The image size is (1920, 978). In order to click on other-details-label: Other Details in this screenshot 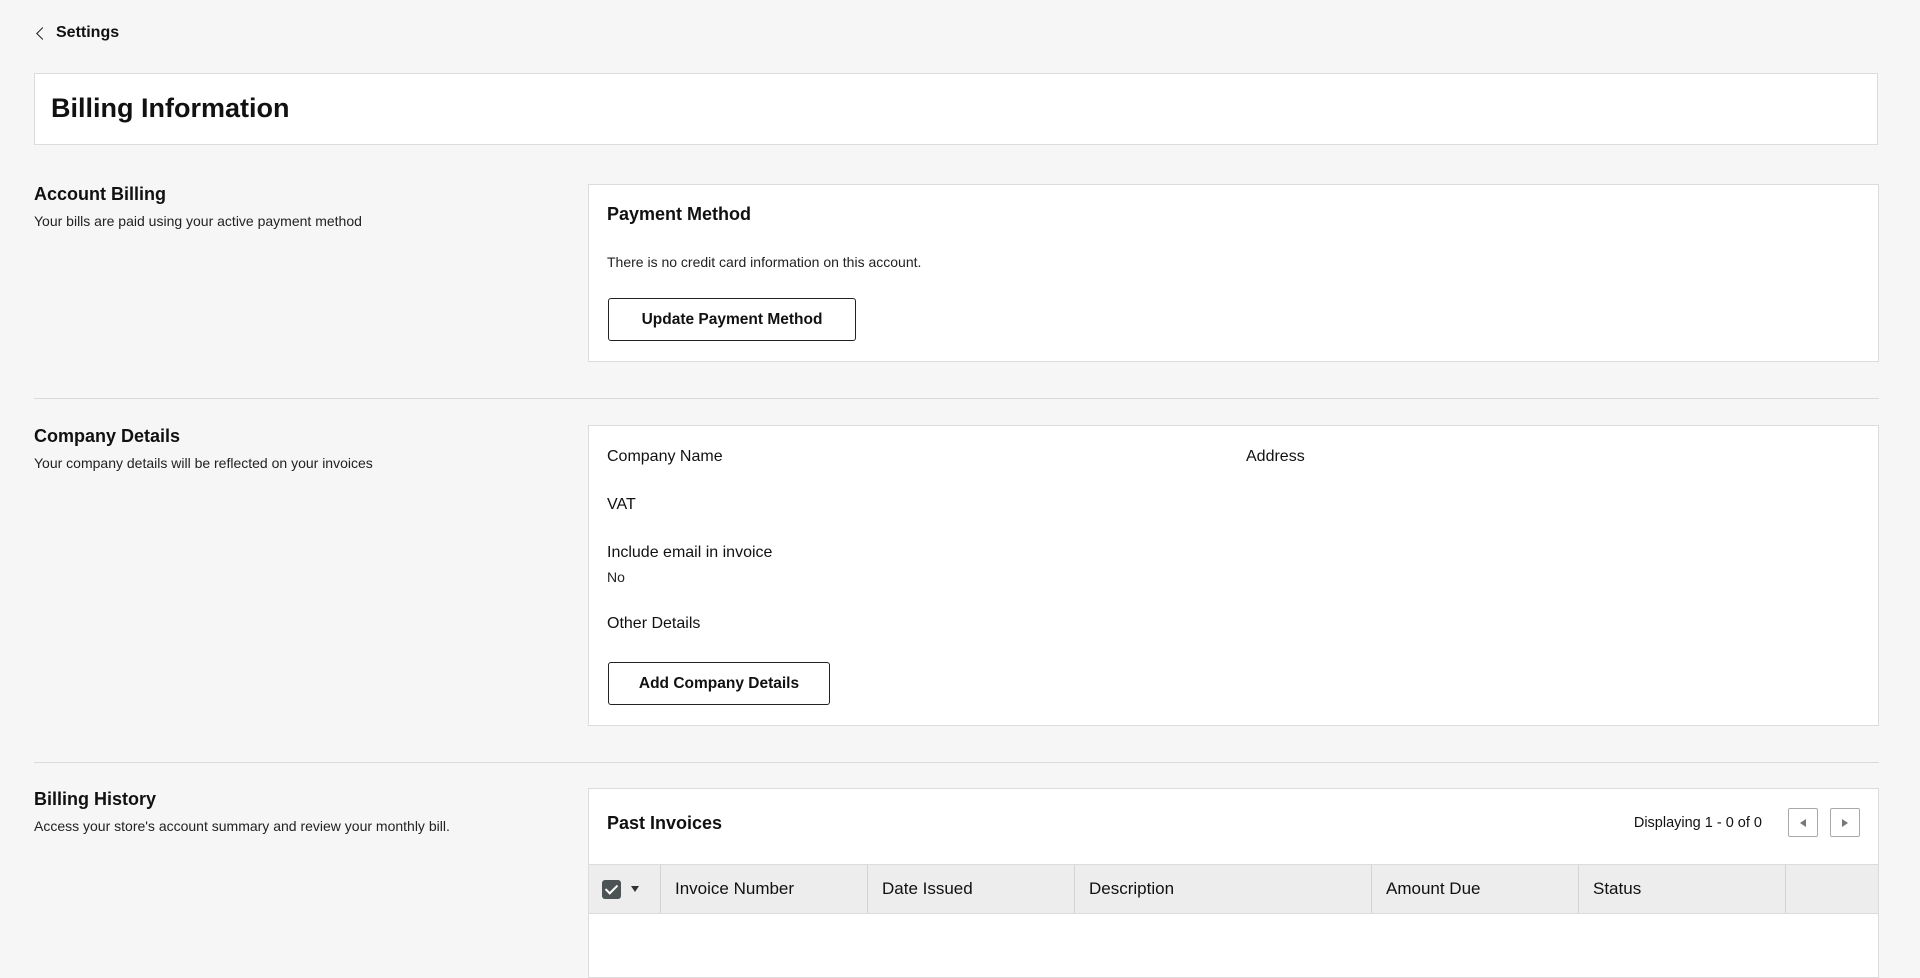, I will do `click(654, 623)`.